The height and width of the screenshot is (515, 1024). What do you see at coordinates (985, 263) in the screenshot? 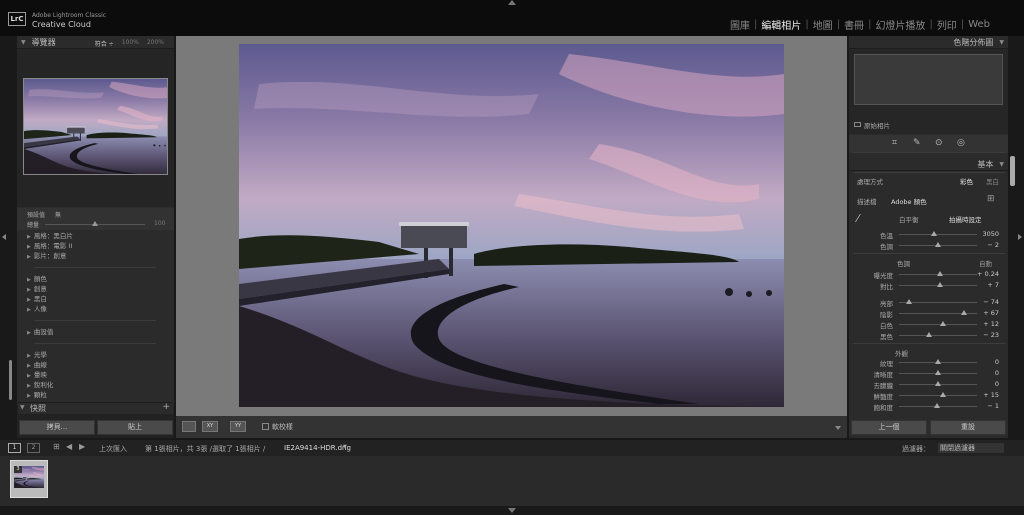
I see `tone-auto-button: 自動` at bounding box center [985, 263].